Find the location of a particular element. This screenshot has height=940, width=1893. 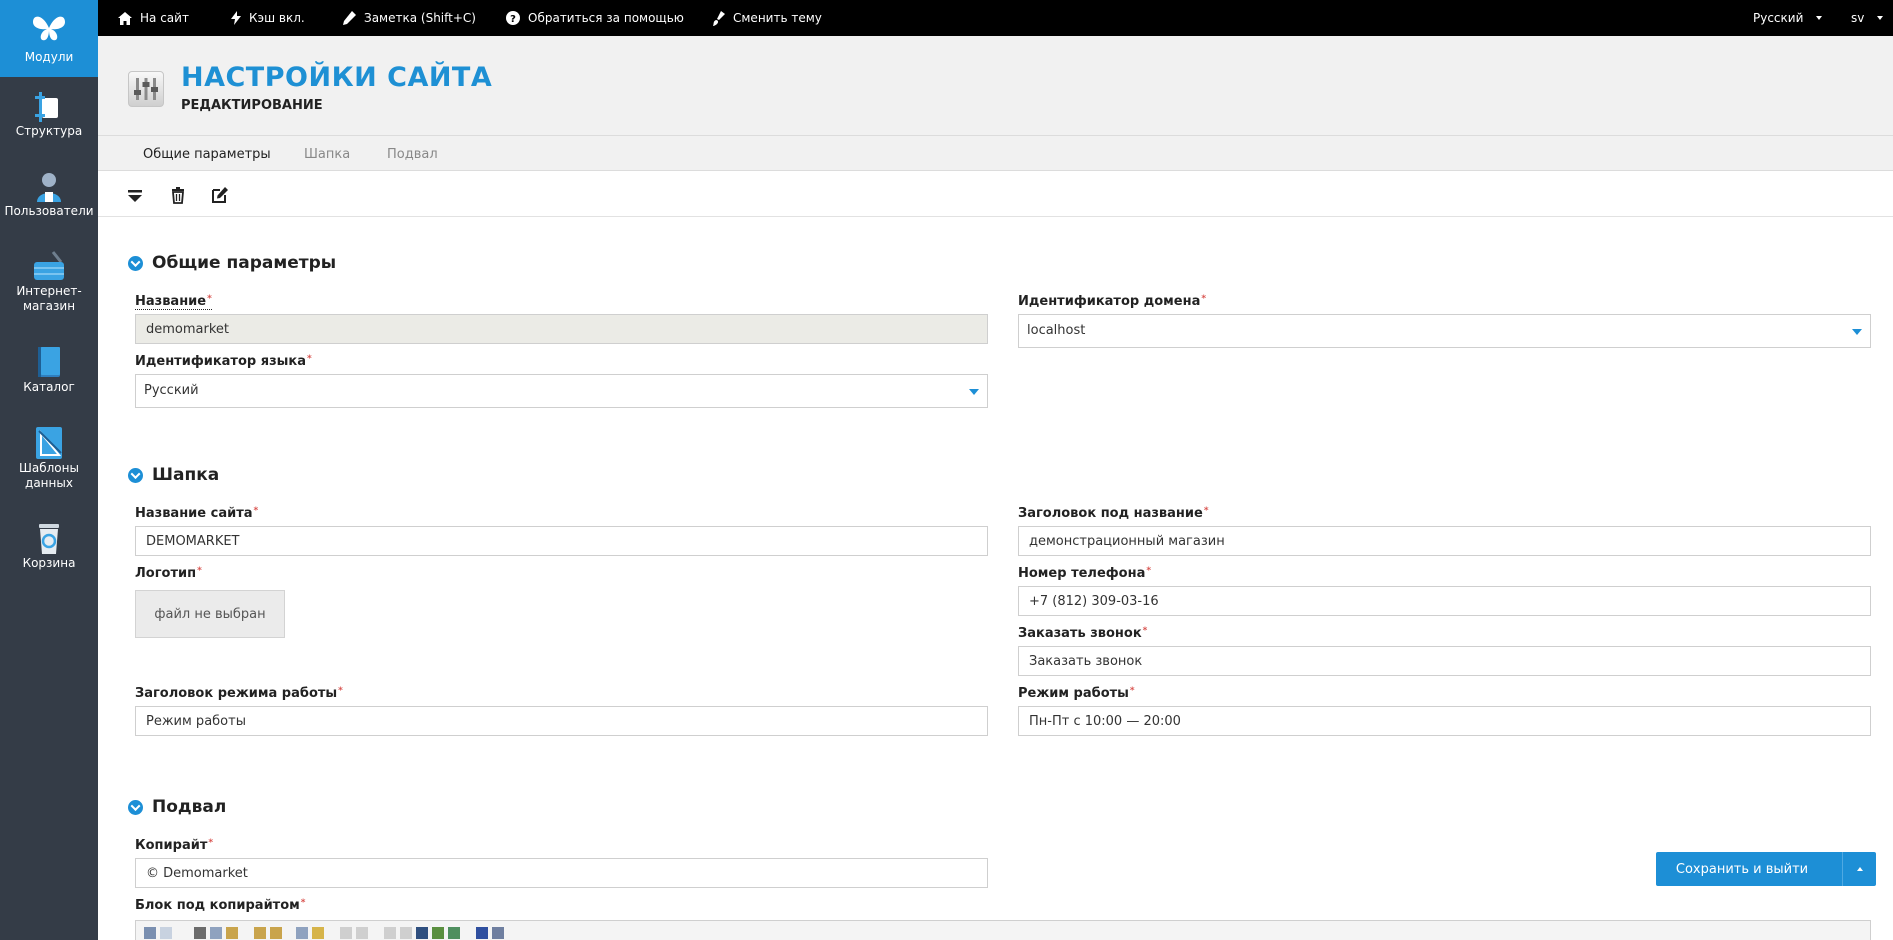

paste-word-icon is located at coordinates (276, 933).